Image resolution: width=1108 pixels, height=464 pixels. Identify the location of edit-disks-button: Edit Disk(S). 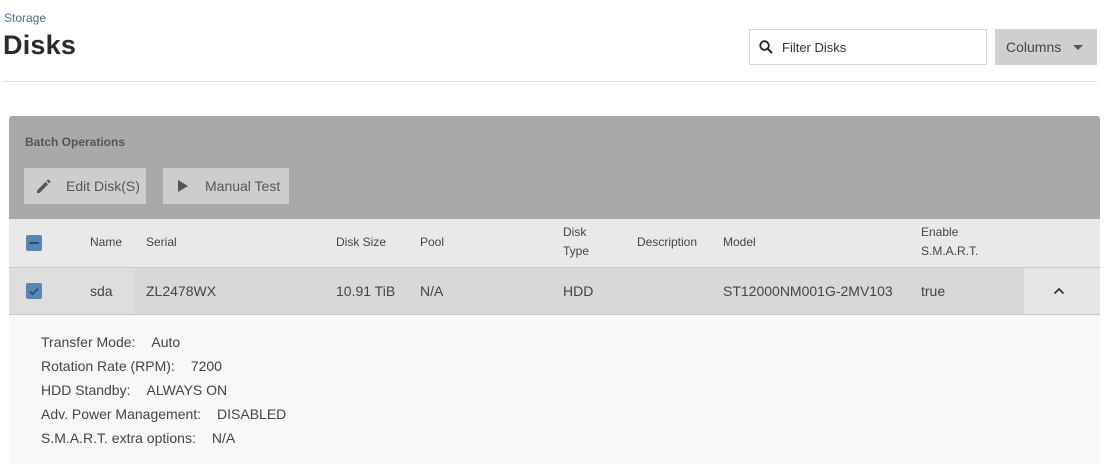
(85, 186).